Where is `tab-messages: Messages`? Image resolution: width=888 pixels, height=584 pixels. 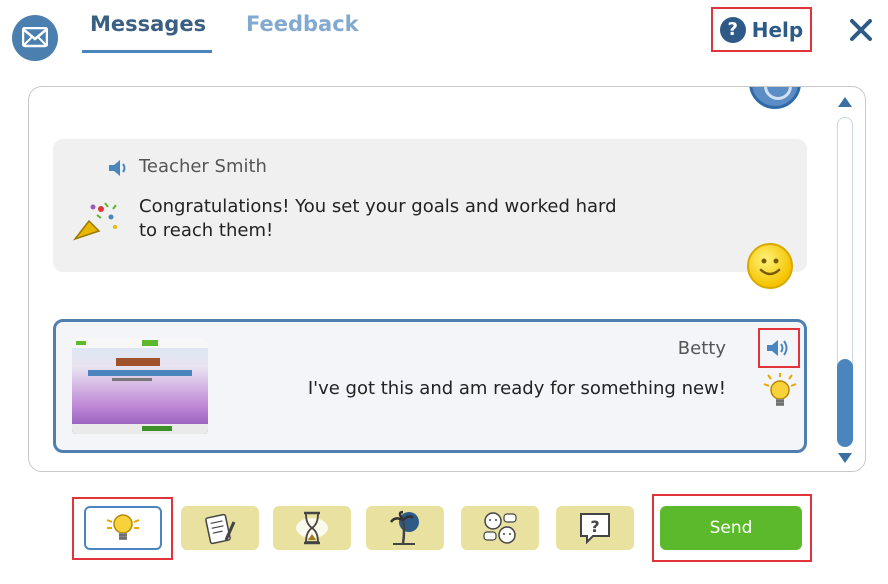 tab-messages: Messages is located at coordinates (148, 24).